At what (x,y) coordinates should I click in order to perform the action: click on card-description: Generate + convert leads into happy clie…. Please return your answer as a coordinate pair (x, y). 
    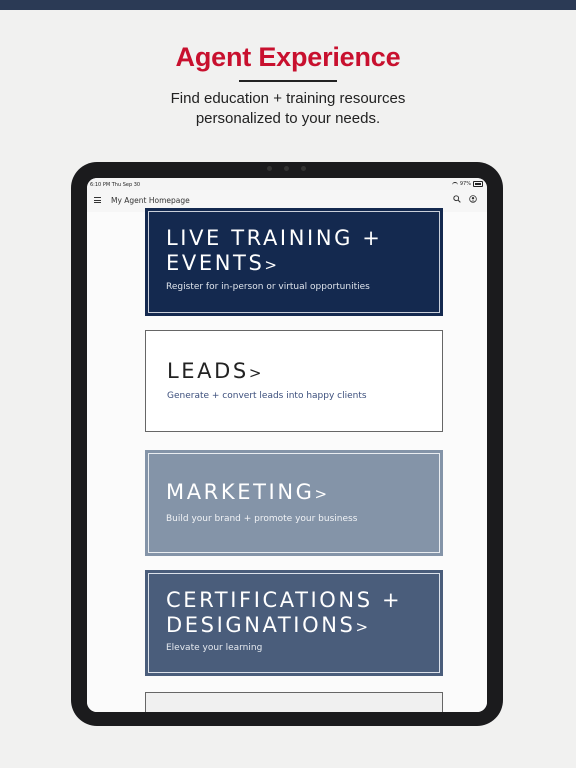
    Looking at the image, I should click on (267, 396).